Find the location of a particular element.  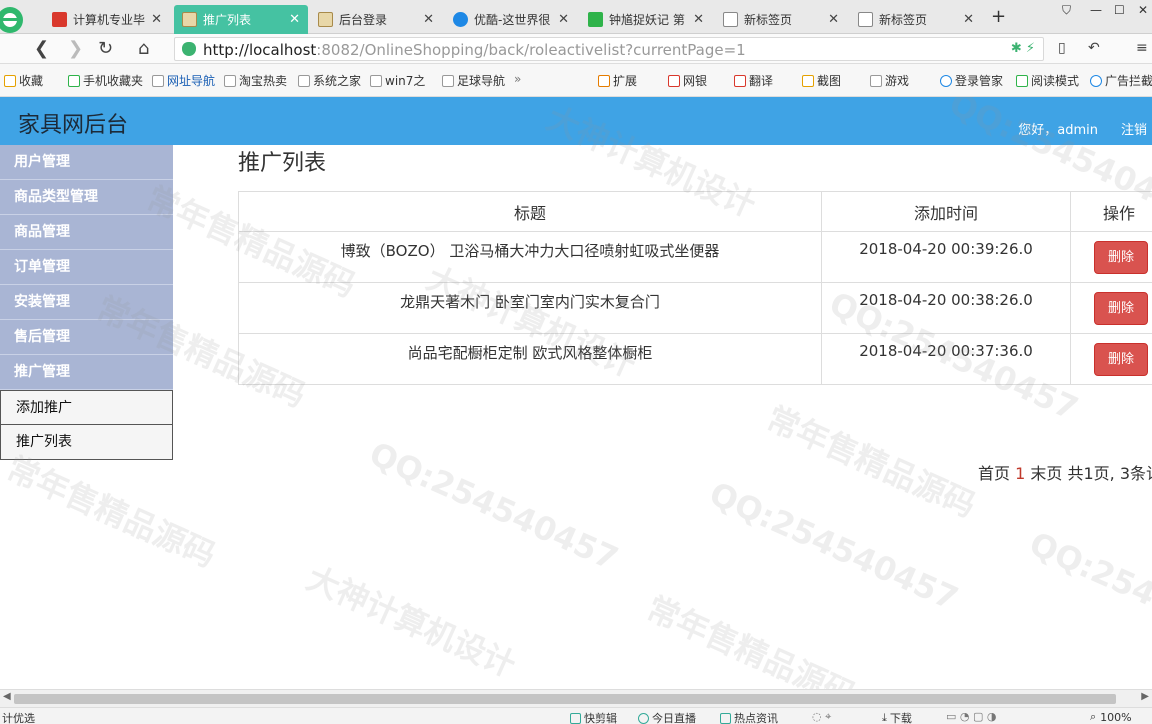

maximize-icon: ☐ is located at coordinates (1119, 10).